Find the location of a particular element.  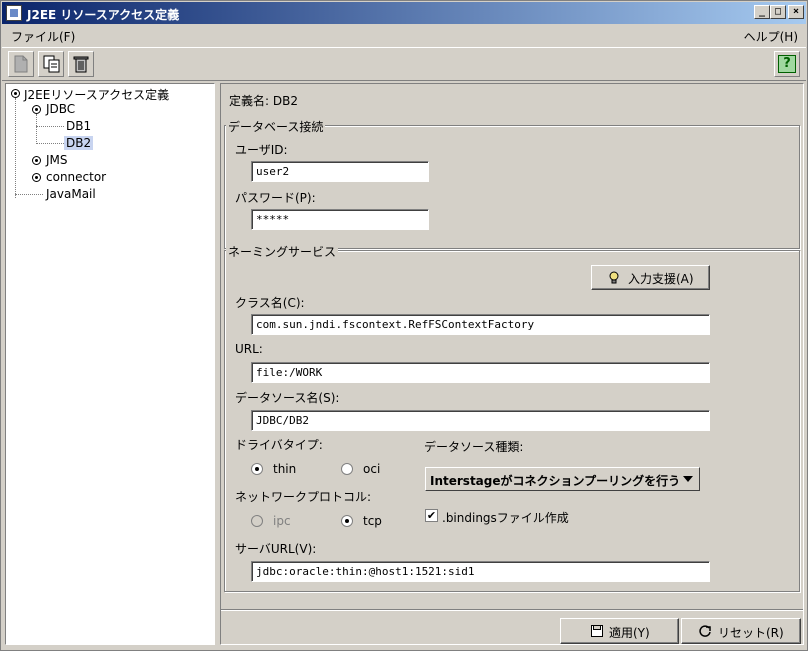

password-label: パスワード(P): is located at coordinates (275, 198).